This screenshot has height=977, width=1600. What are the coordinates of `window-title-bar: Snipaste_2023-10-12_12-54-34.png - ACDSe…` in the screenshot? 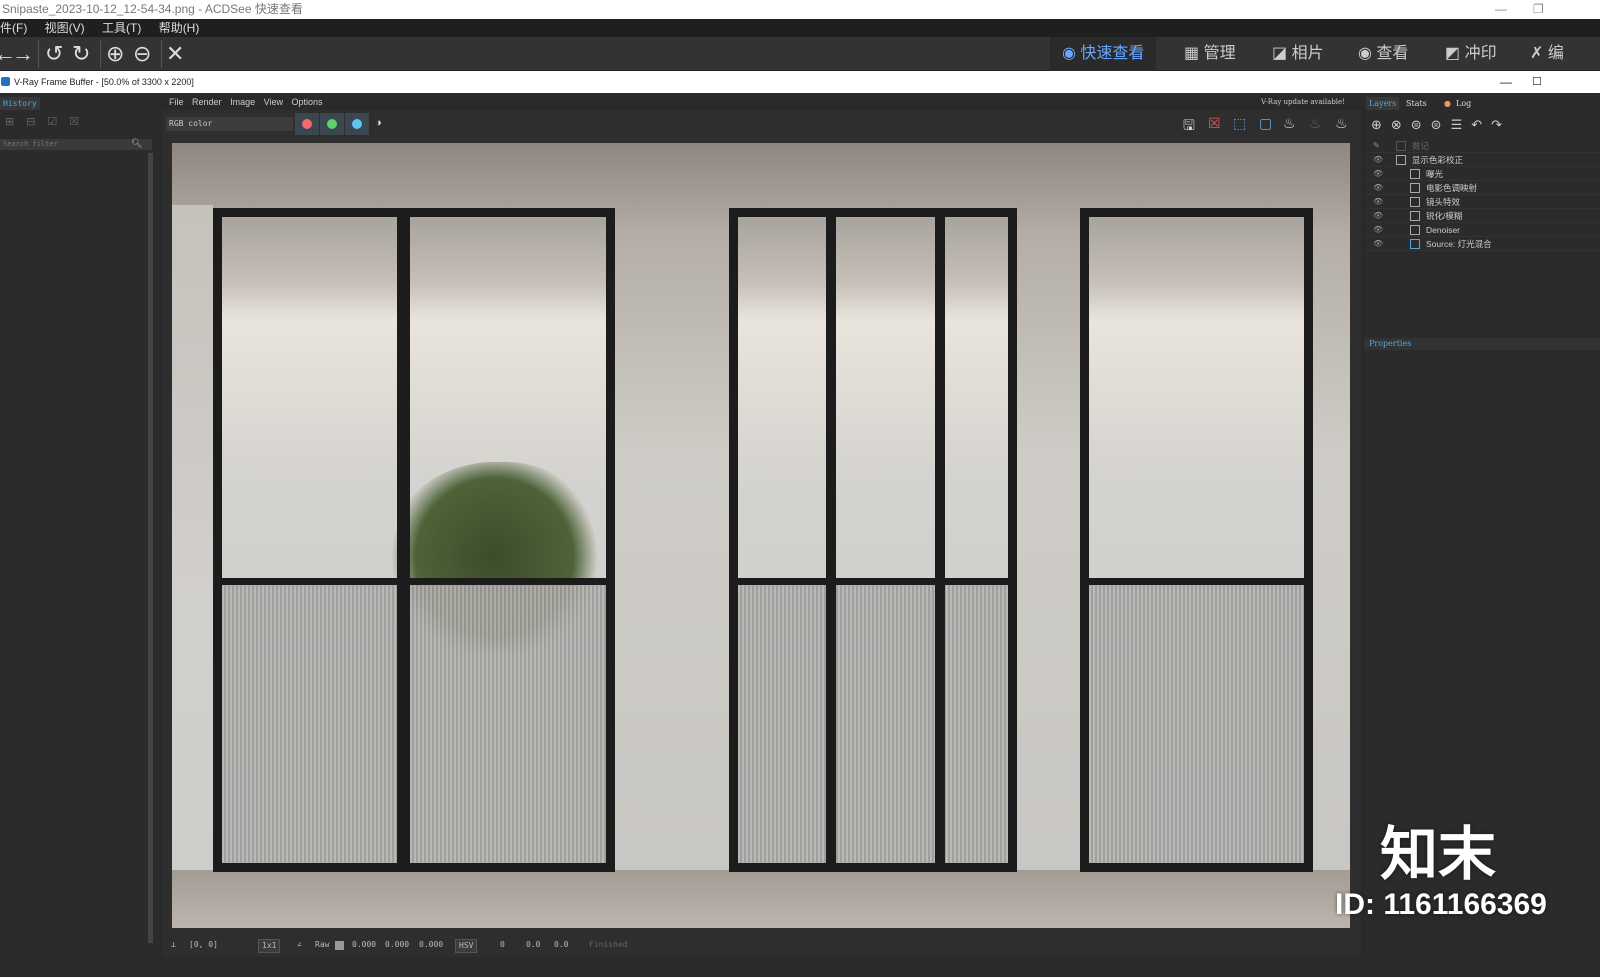 It's located at (800, 9).